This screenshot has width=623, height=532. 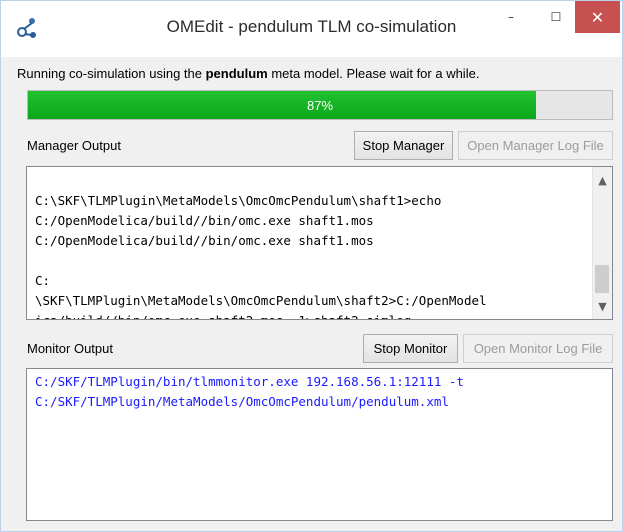 I want to click on monitor-output-label: Monitor Output, so click(x=70, y=348).